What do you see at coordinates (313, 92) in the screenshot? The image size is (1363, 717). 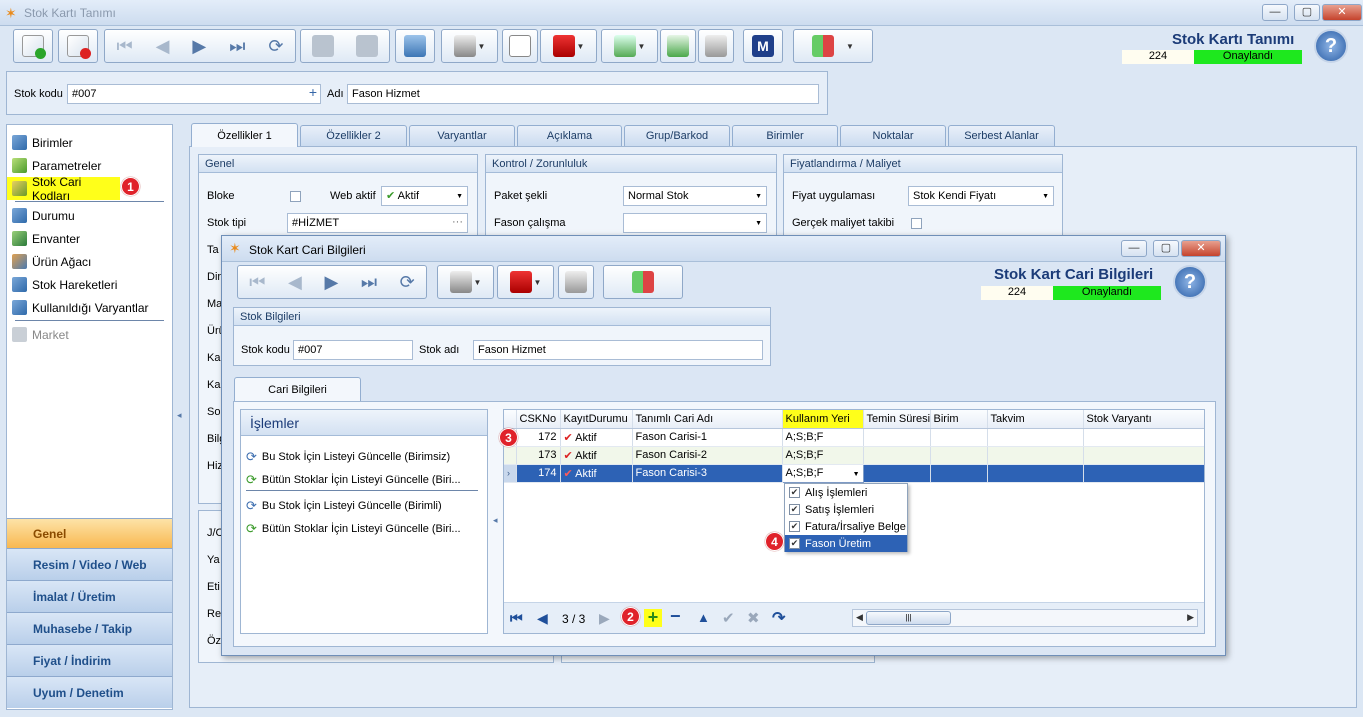 I see `plus-icon: +` at bounding box center [313, 92].